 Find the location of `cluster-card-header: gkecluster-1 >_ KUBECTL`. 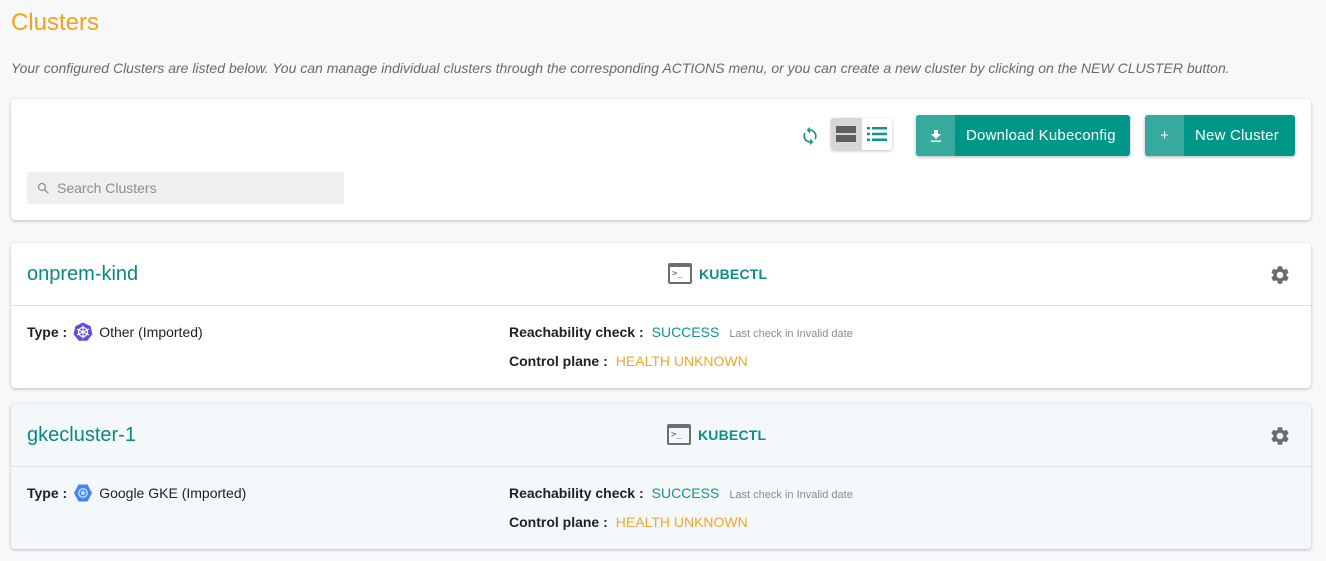

cluster-card-header: gkecluster-1 >_ KUBECTL is located at coordinates (661, 435).